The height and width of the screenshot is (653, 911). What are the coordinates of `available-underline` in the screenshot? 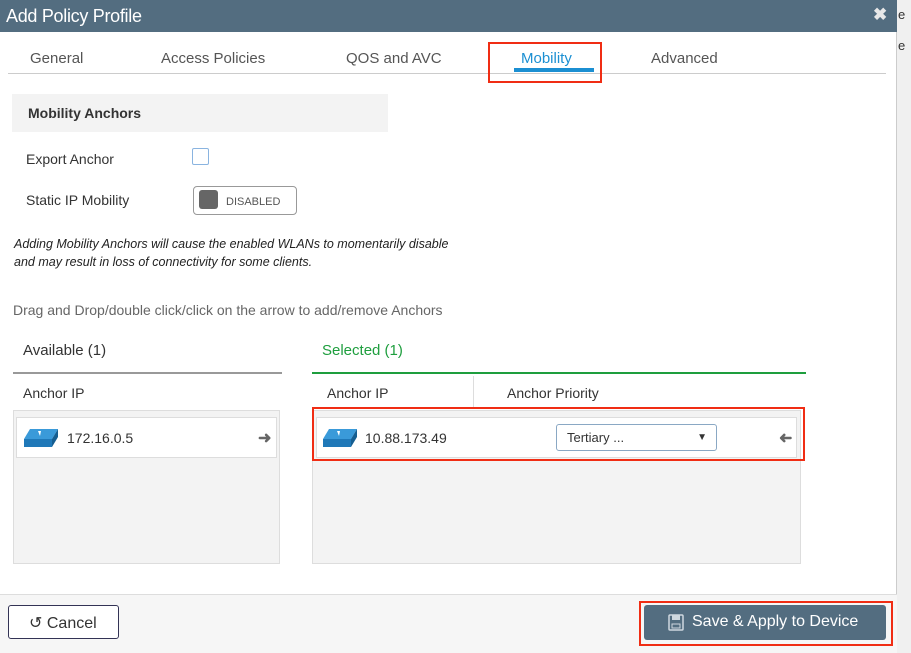 It's located at (147, 373).